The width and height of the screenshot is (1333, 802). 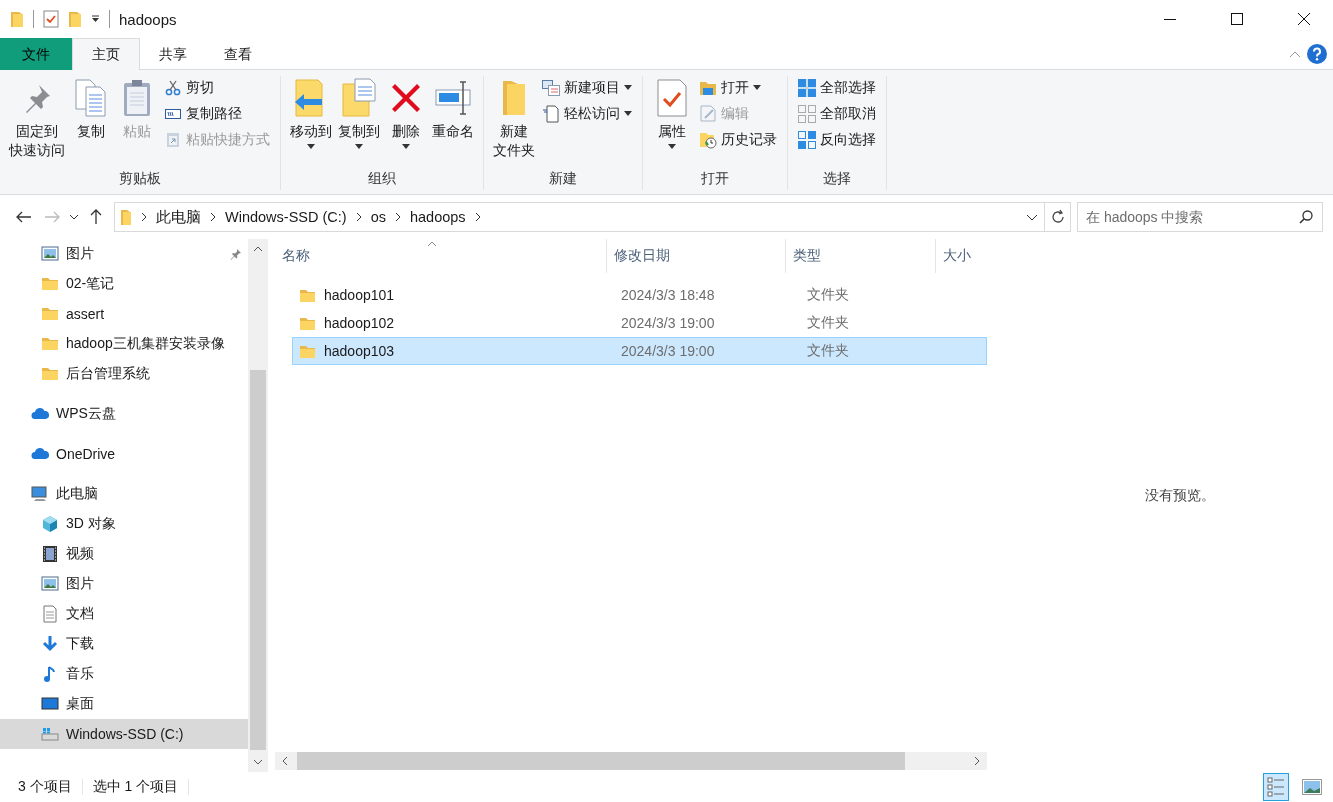 I want to click on table-cell-text: 2024/3/3 19:00, so click(x=668, y=323).